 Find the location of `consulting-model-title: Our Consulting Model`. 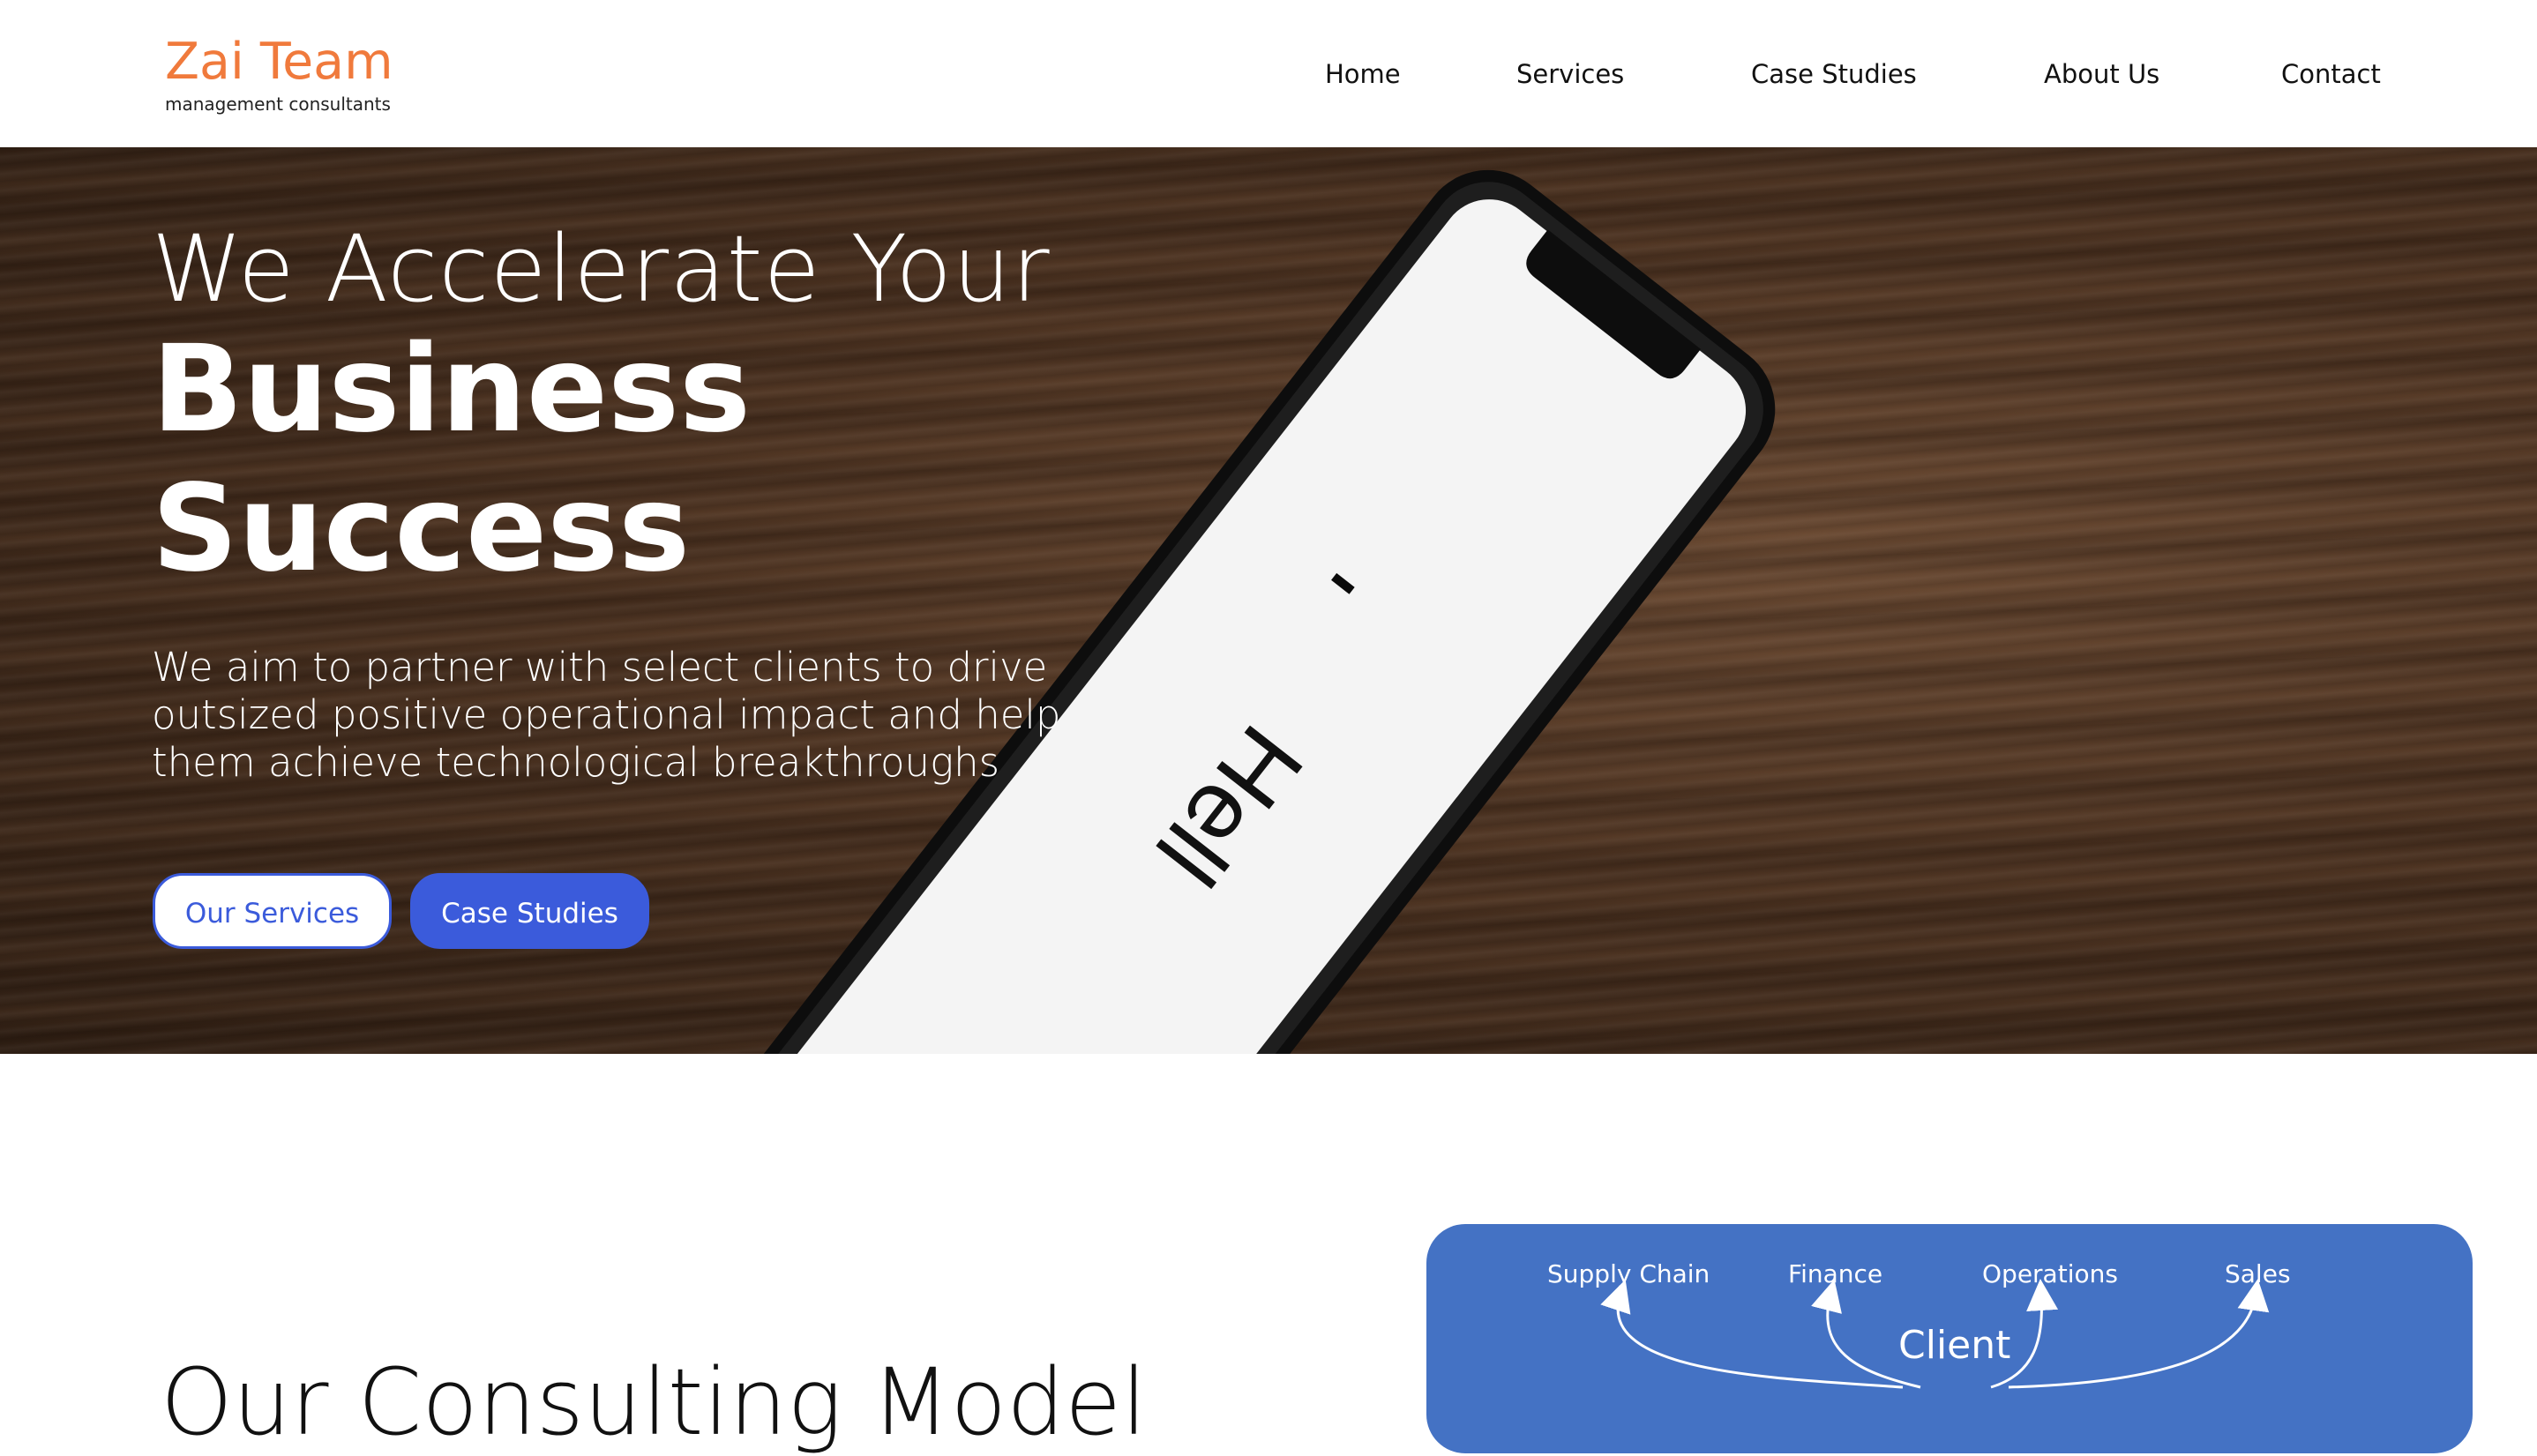

consulting-model-title: Our Consulting Model is located at coordinates (654, 1402).